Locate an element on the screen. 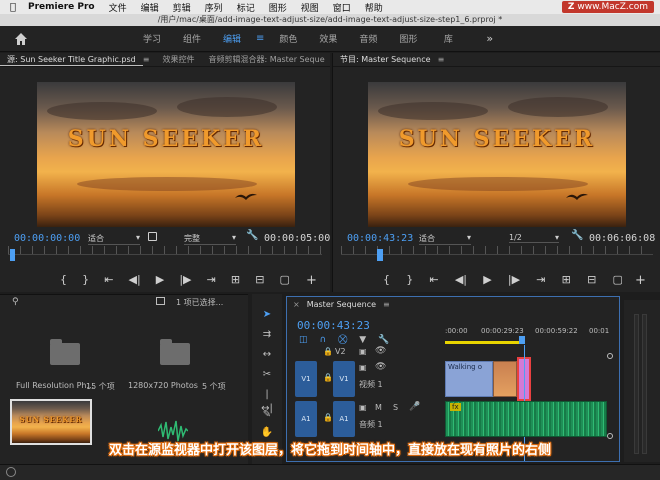 The width and height of the screenshot is (660, 480). lift-icon: ⊞ is located at coordinates (566, 279).